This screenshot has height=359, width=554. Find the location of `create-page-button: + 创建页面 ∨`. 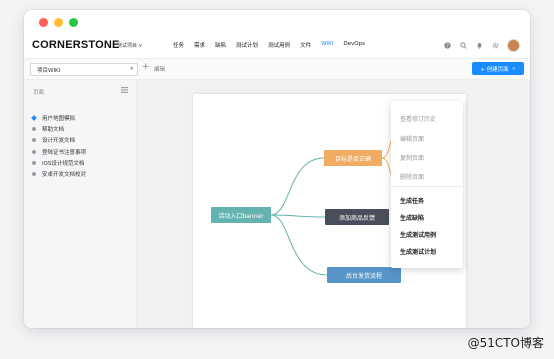

create-page-button: + 创建页面 ∨ is located at coordinates (498, 68).